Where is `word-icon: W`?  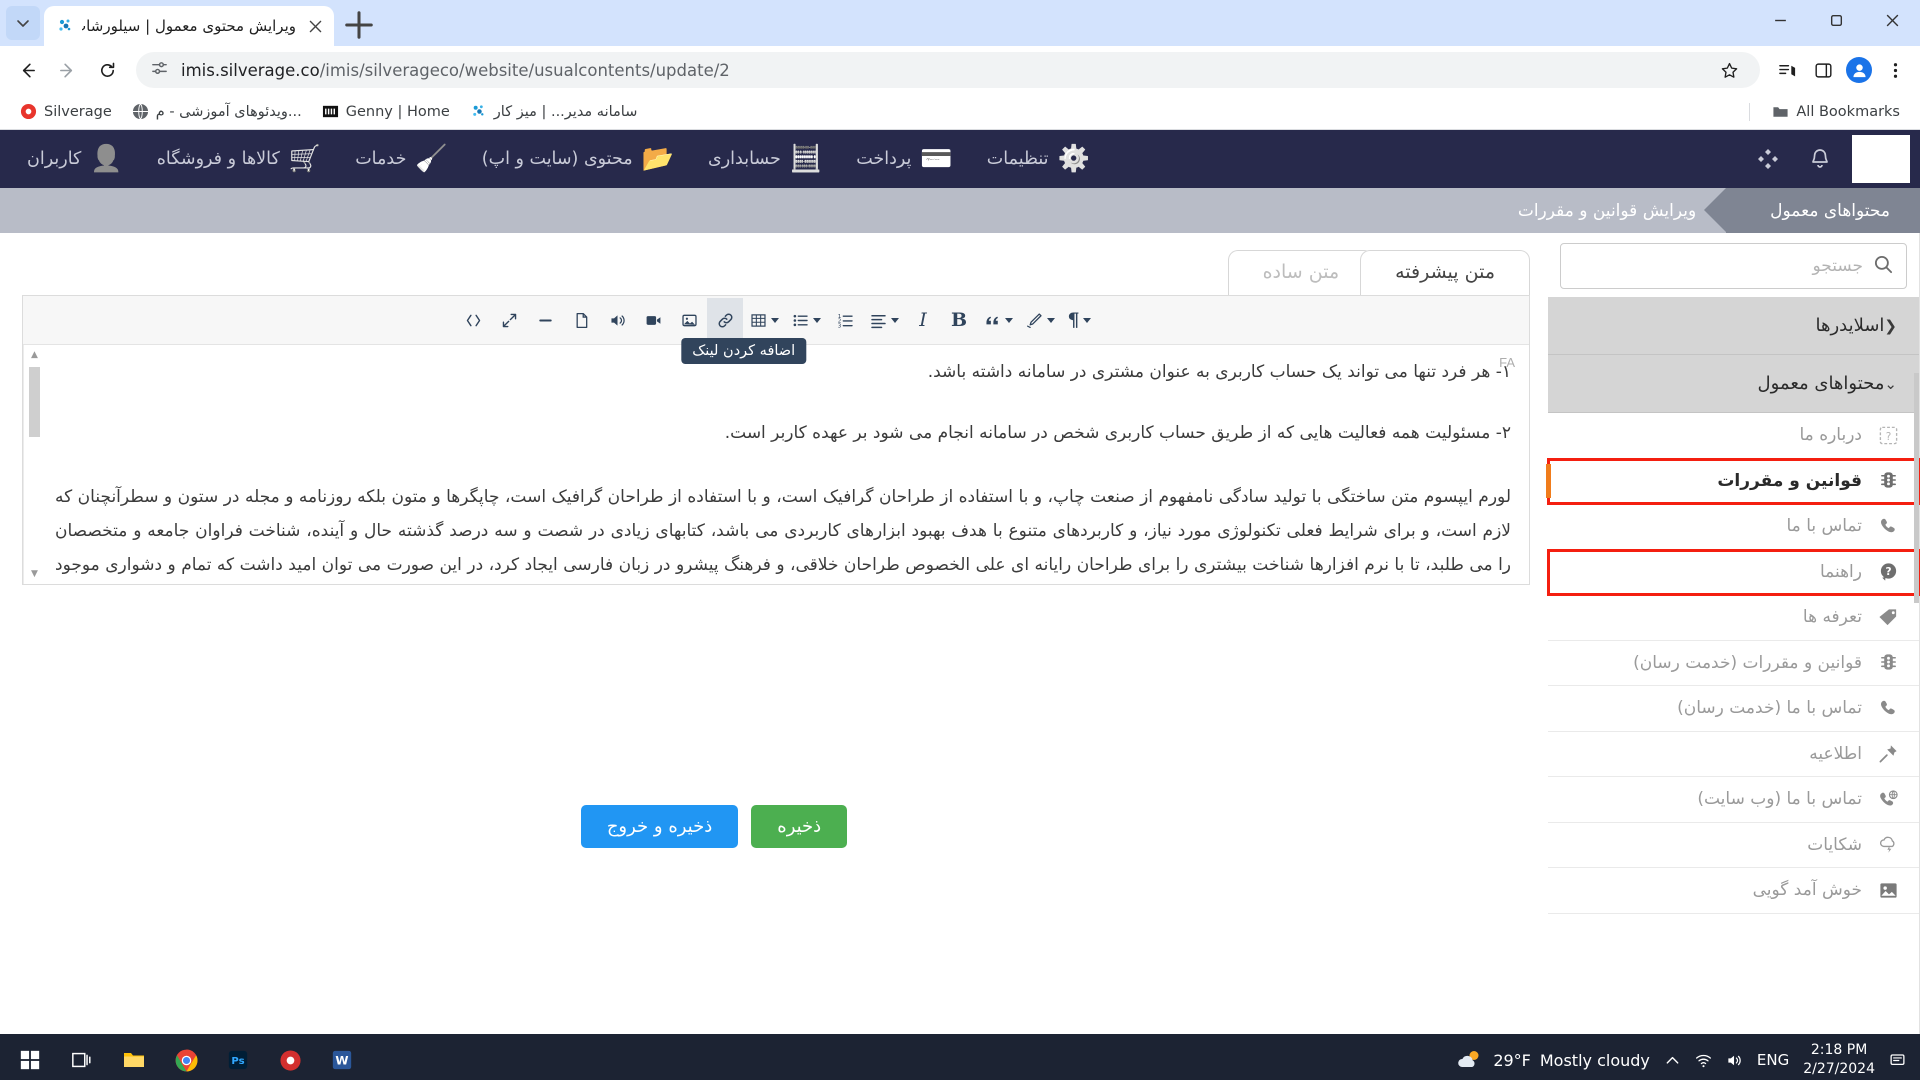 word-icon: W is located at coordinates (342, 1057).